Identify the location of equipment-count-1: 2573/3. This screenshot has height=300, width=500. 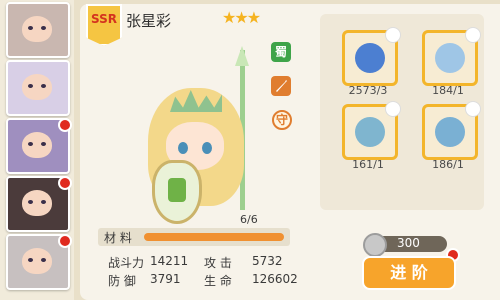
(368, 90).